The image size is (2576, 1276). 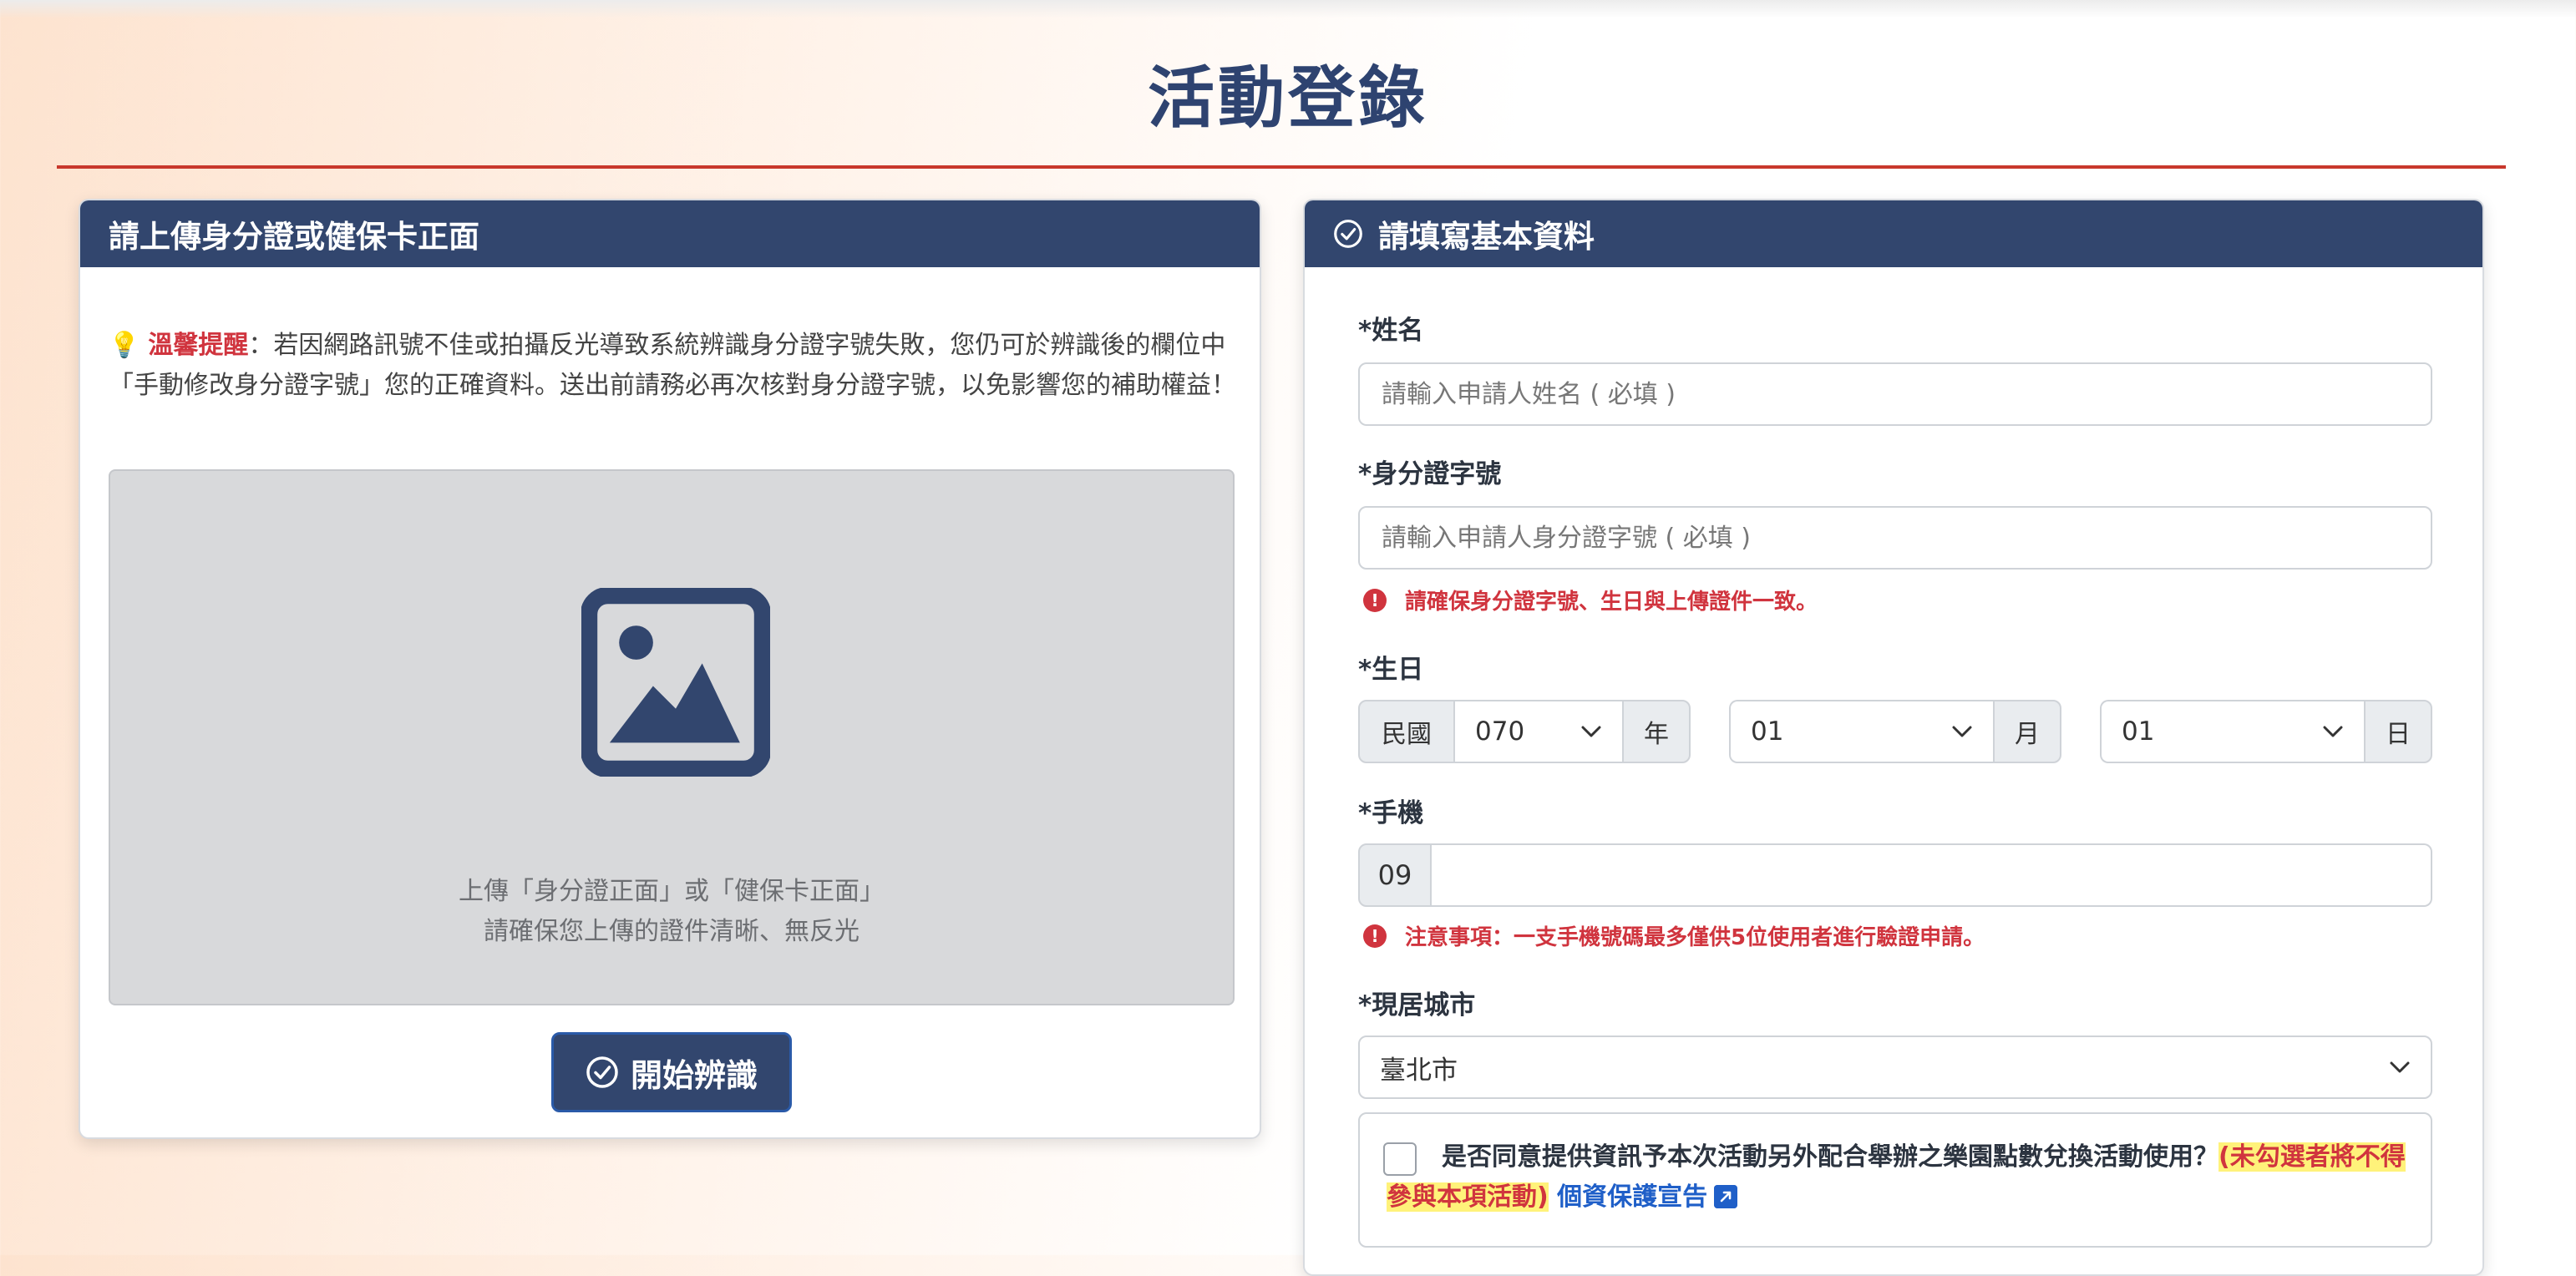 What do you see at coordinates (1417, 1005) in the screenshot?
I see `city-label: *現居城市` at bounding box center [1417, 1005].